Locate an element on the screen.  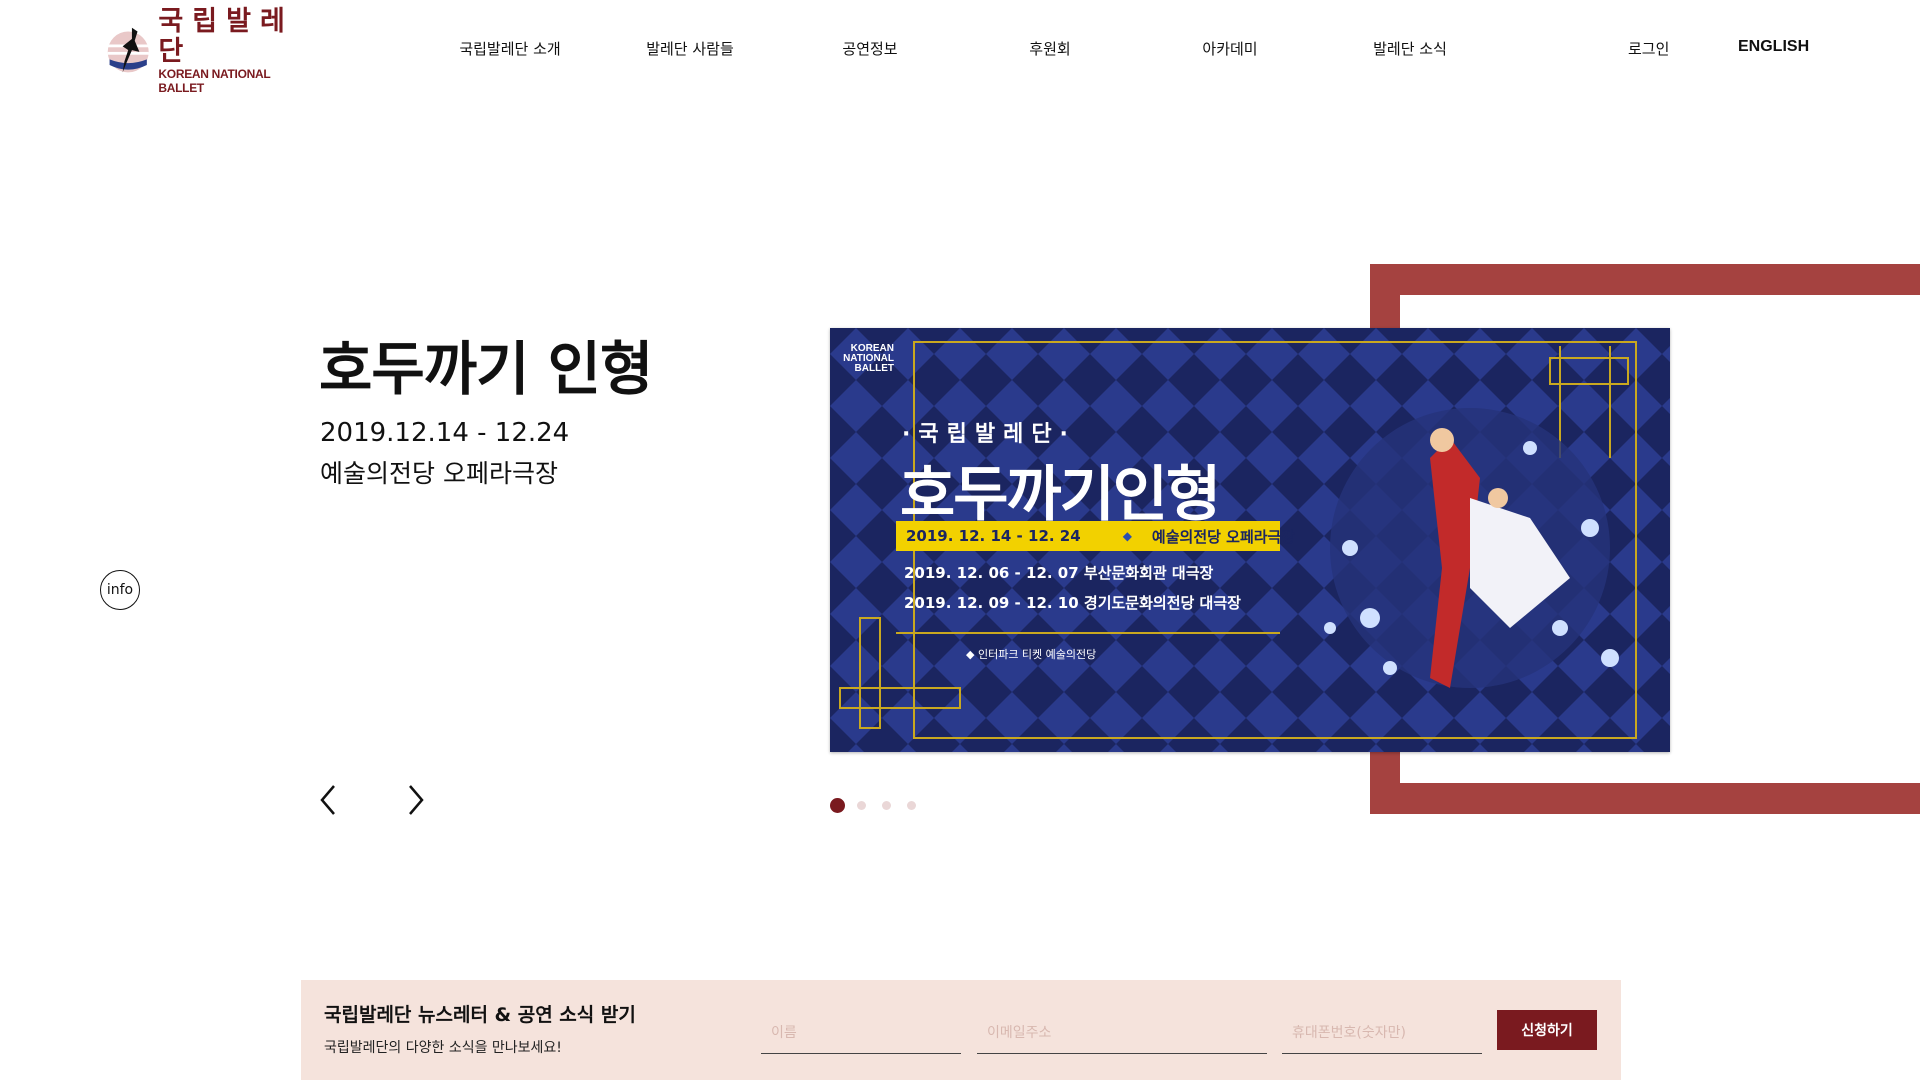
hero-title: 호두까기 인형 is located at coordinates (486, 369).